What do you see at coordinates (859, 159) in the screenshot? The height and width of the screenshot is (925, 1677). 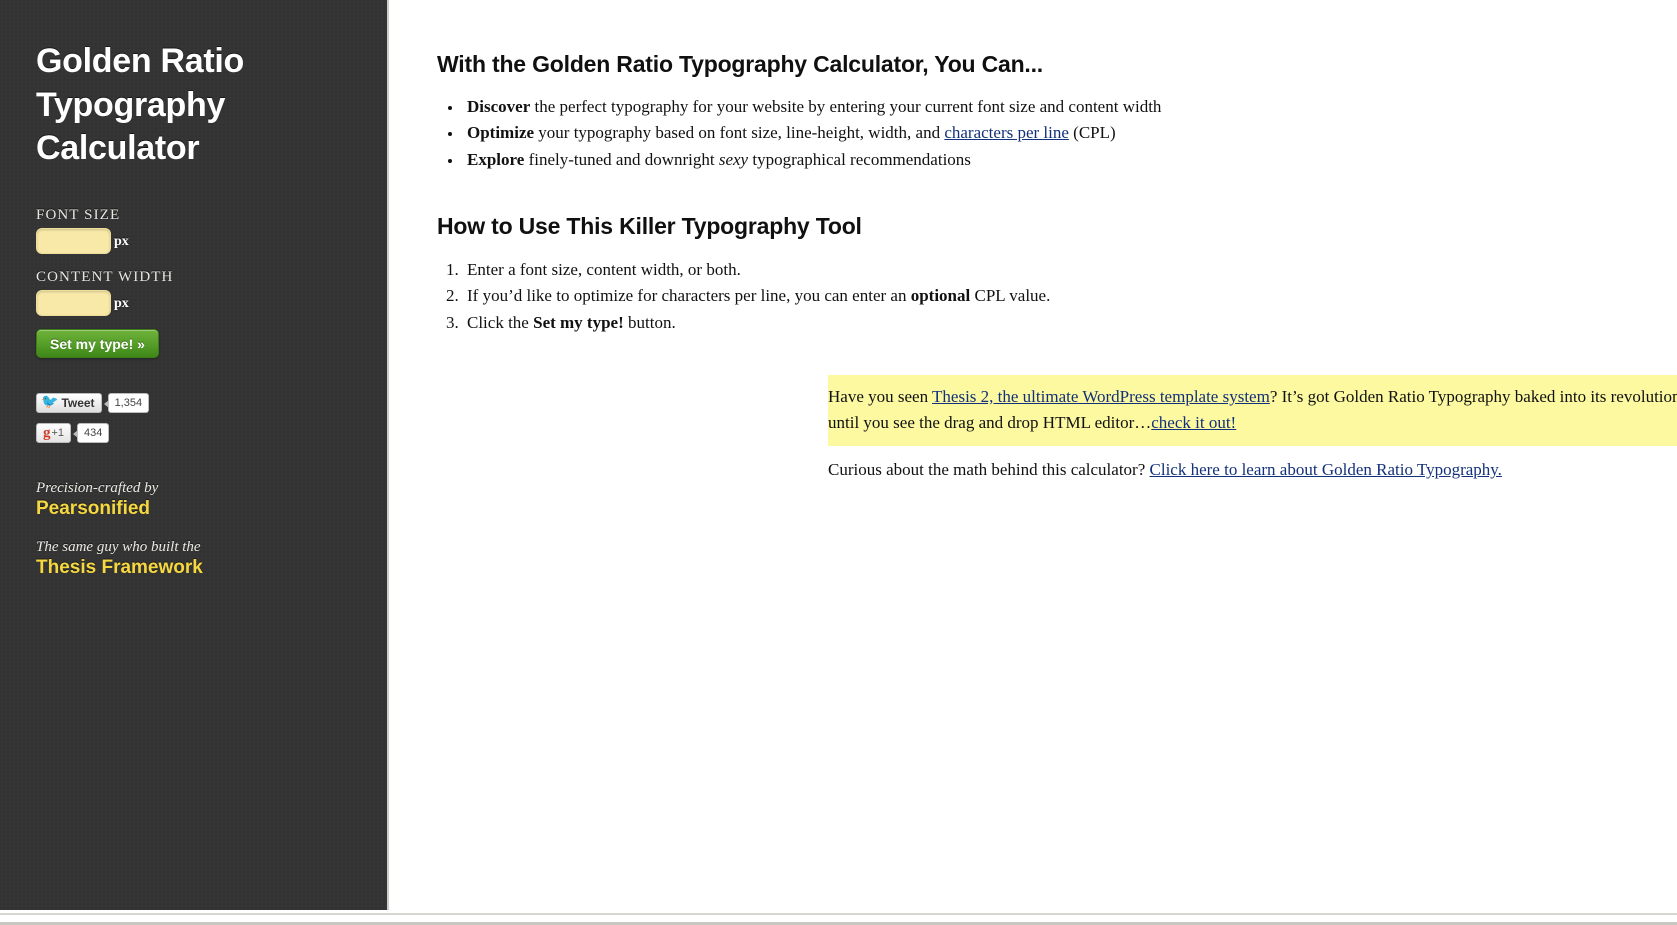 I see `benefit-text-explore-post: typographical recommendations` at bounding box center [859, 159].